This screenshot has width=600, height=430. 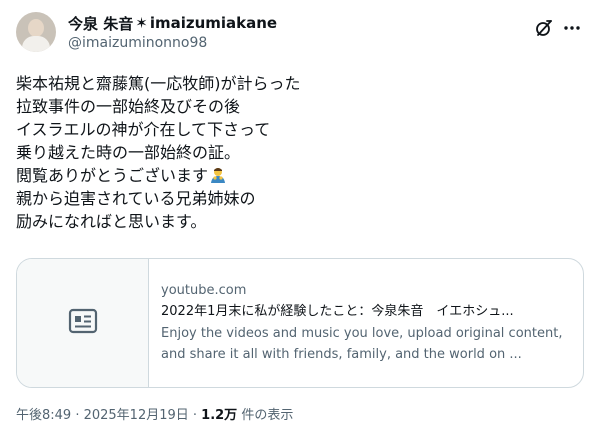 What do you see at coordinates (108, 415) in the screenshot?
I see `tweet-timestamp: 午後8:49 · 2025年12月19日 ·` at bounding box center [108, 415].